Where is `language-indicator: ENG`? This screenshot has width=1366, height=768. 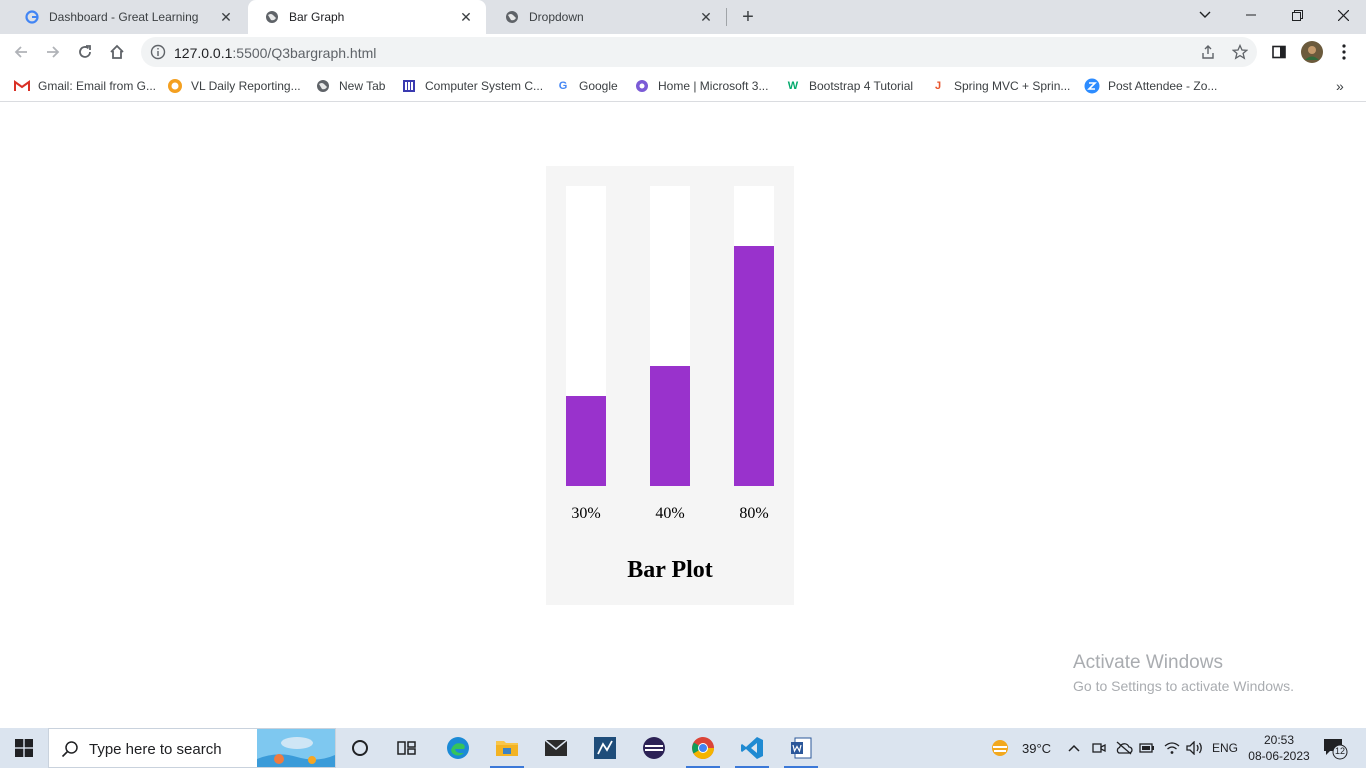
language-indicator: ENG is located at coordinates (1225, 748).